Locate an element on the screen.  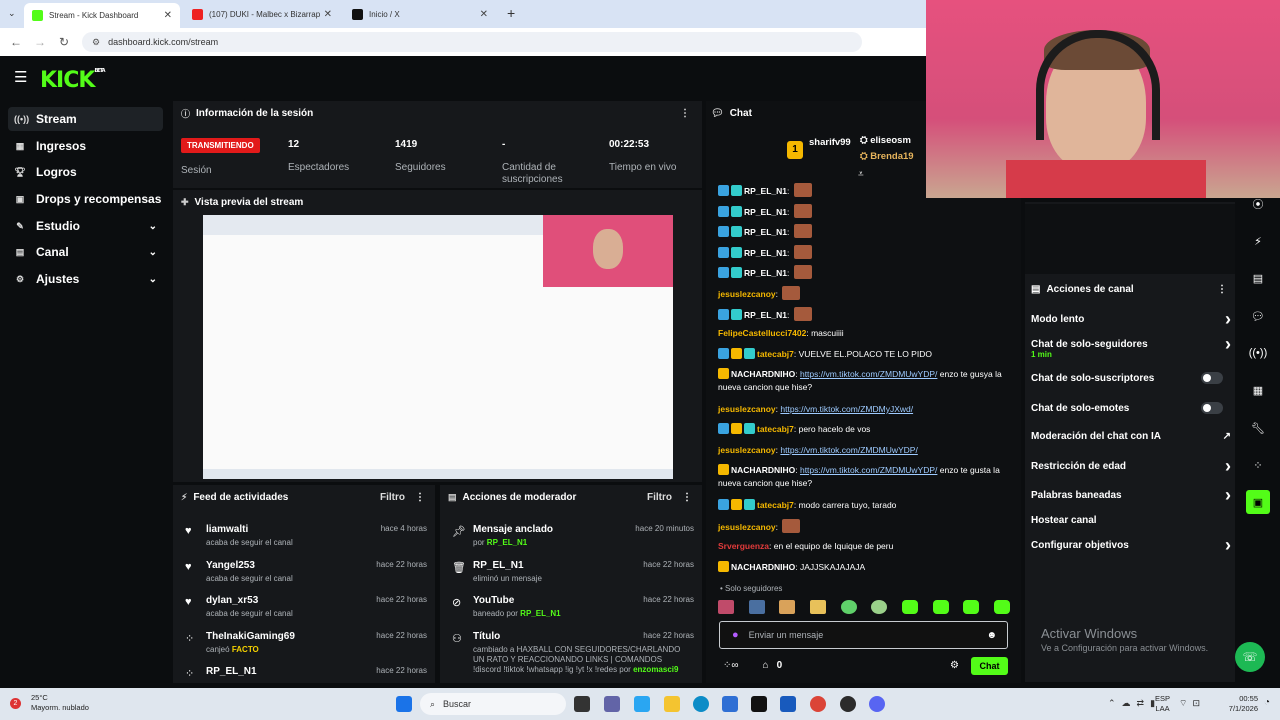
channel-action-row: Modo lento › is located at coordinates (1131, 319).